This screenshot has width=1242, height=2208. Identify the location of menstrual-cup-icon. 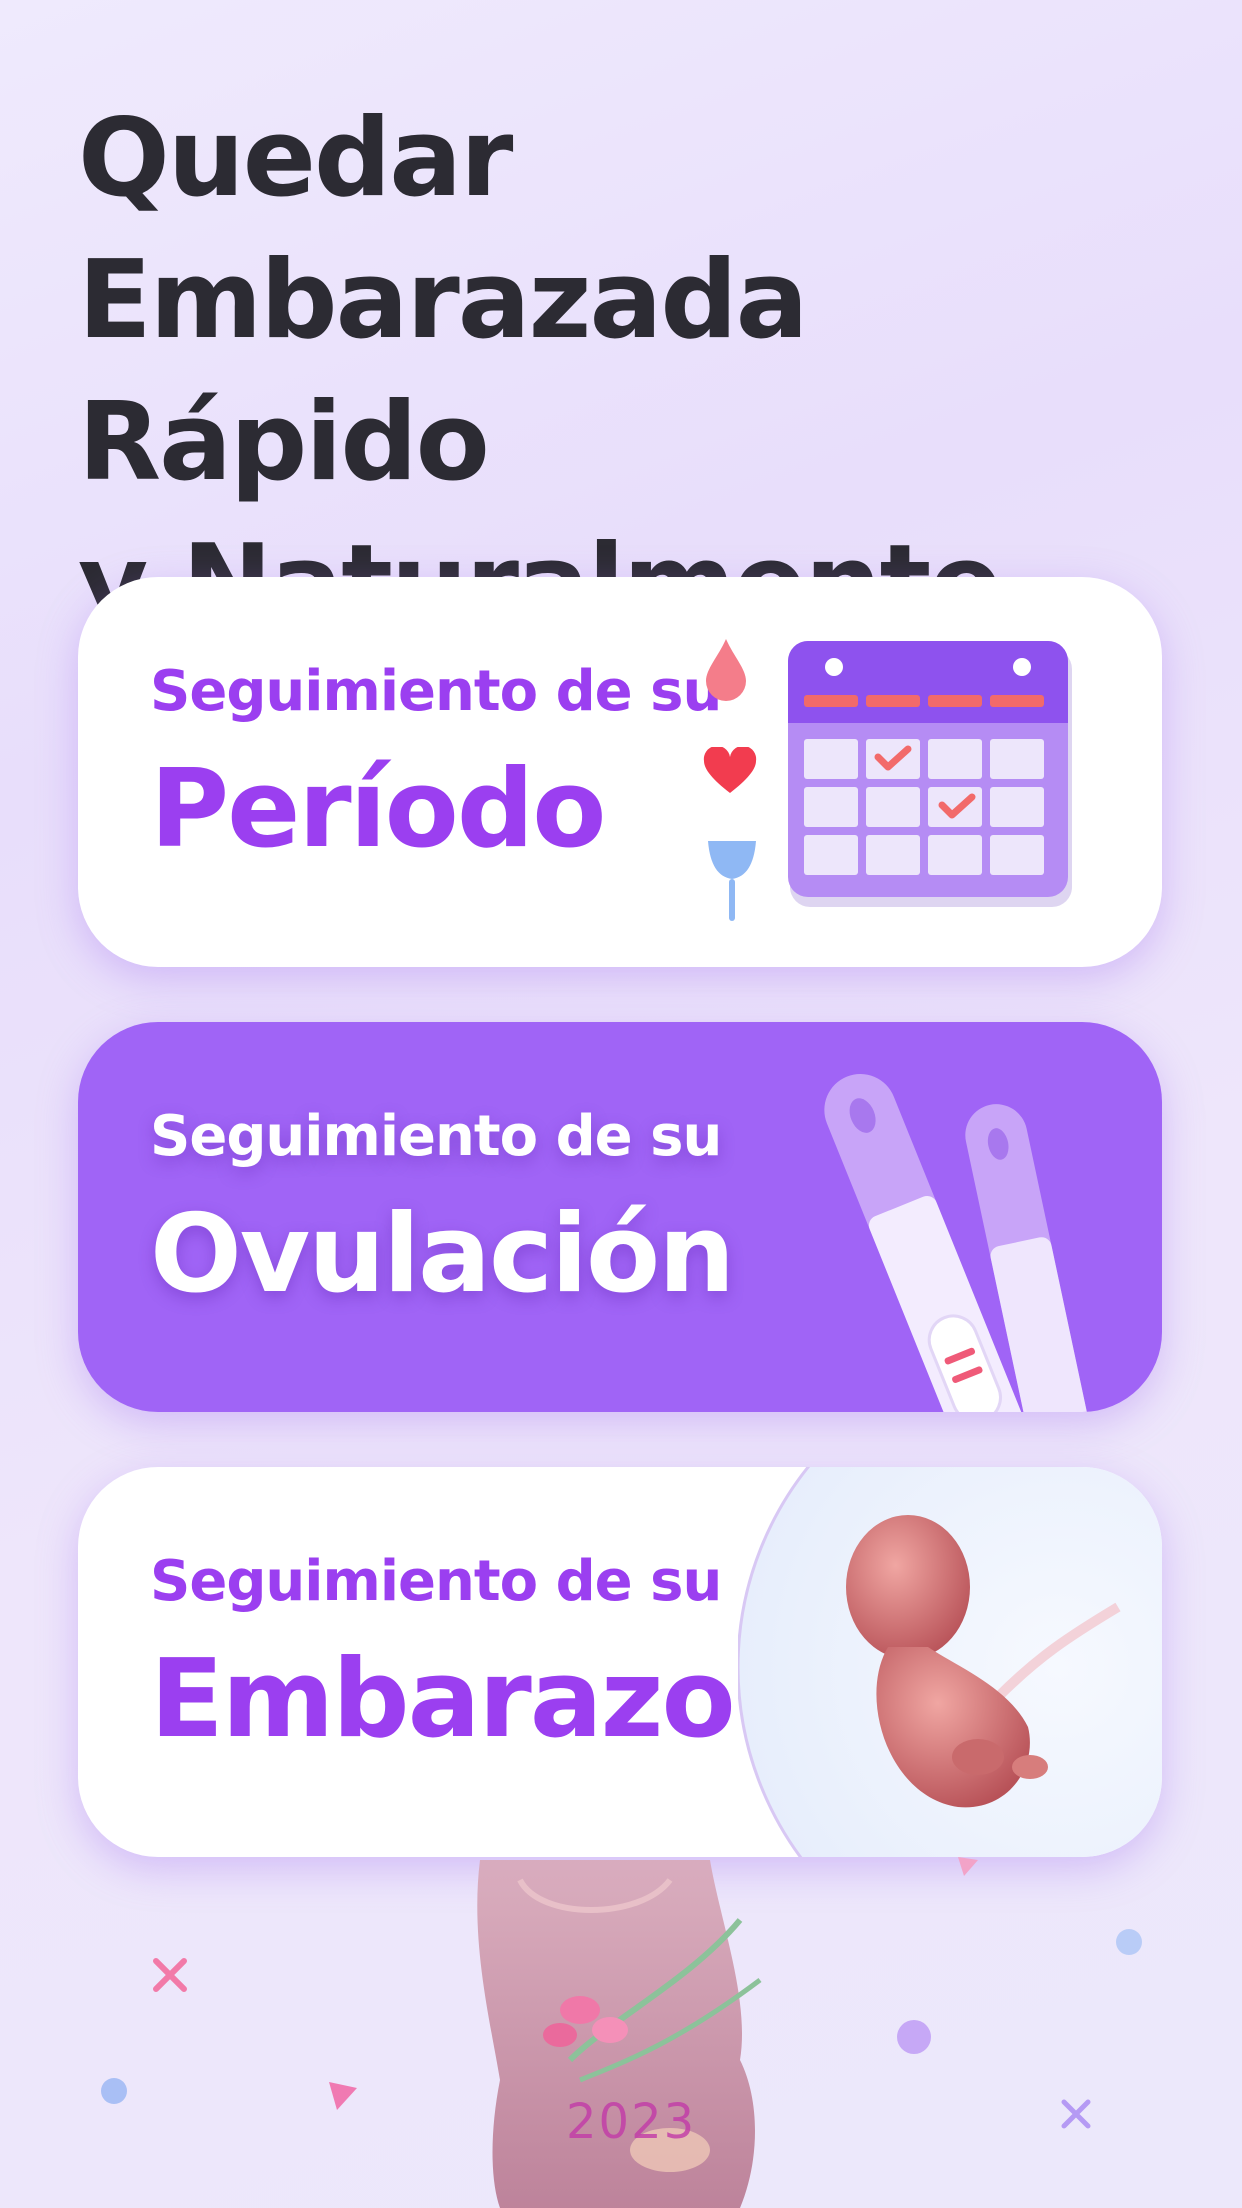
(732, 881).